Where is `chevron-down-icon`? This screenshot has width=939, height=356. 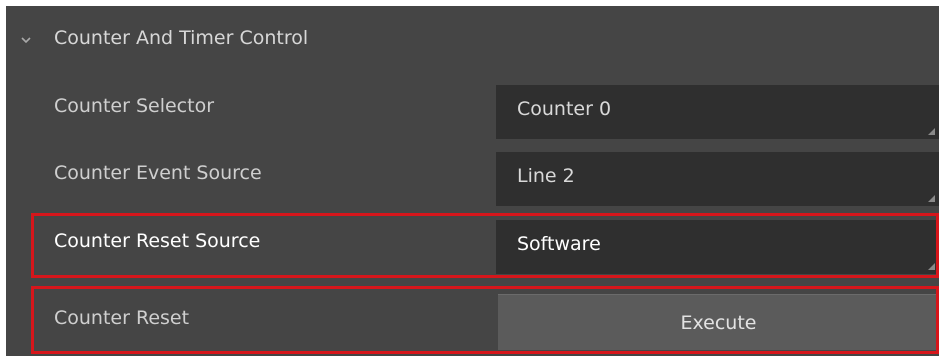
chevron-down-icon is located at coordinates (26, 40).